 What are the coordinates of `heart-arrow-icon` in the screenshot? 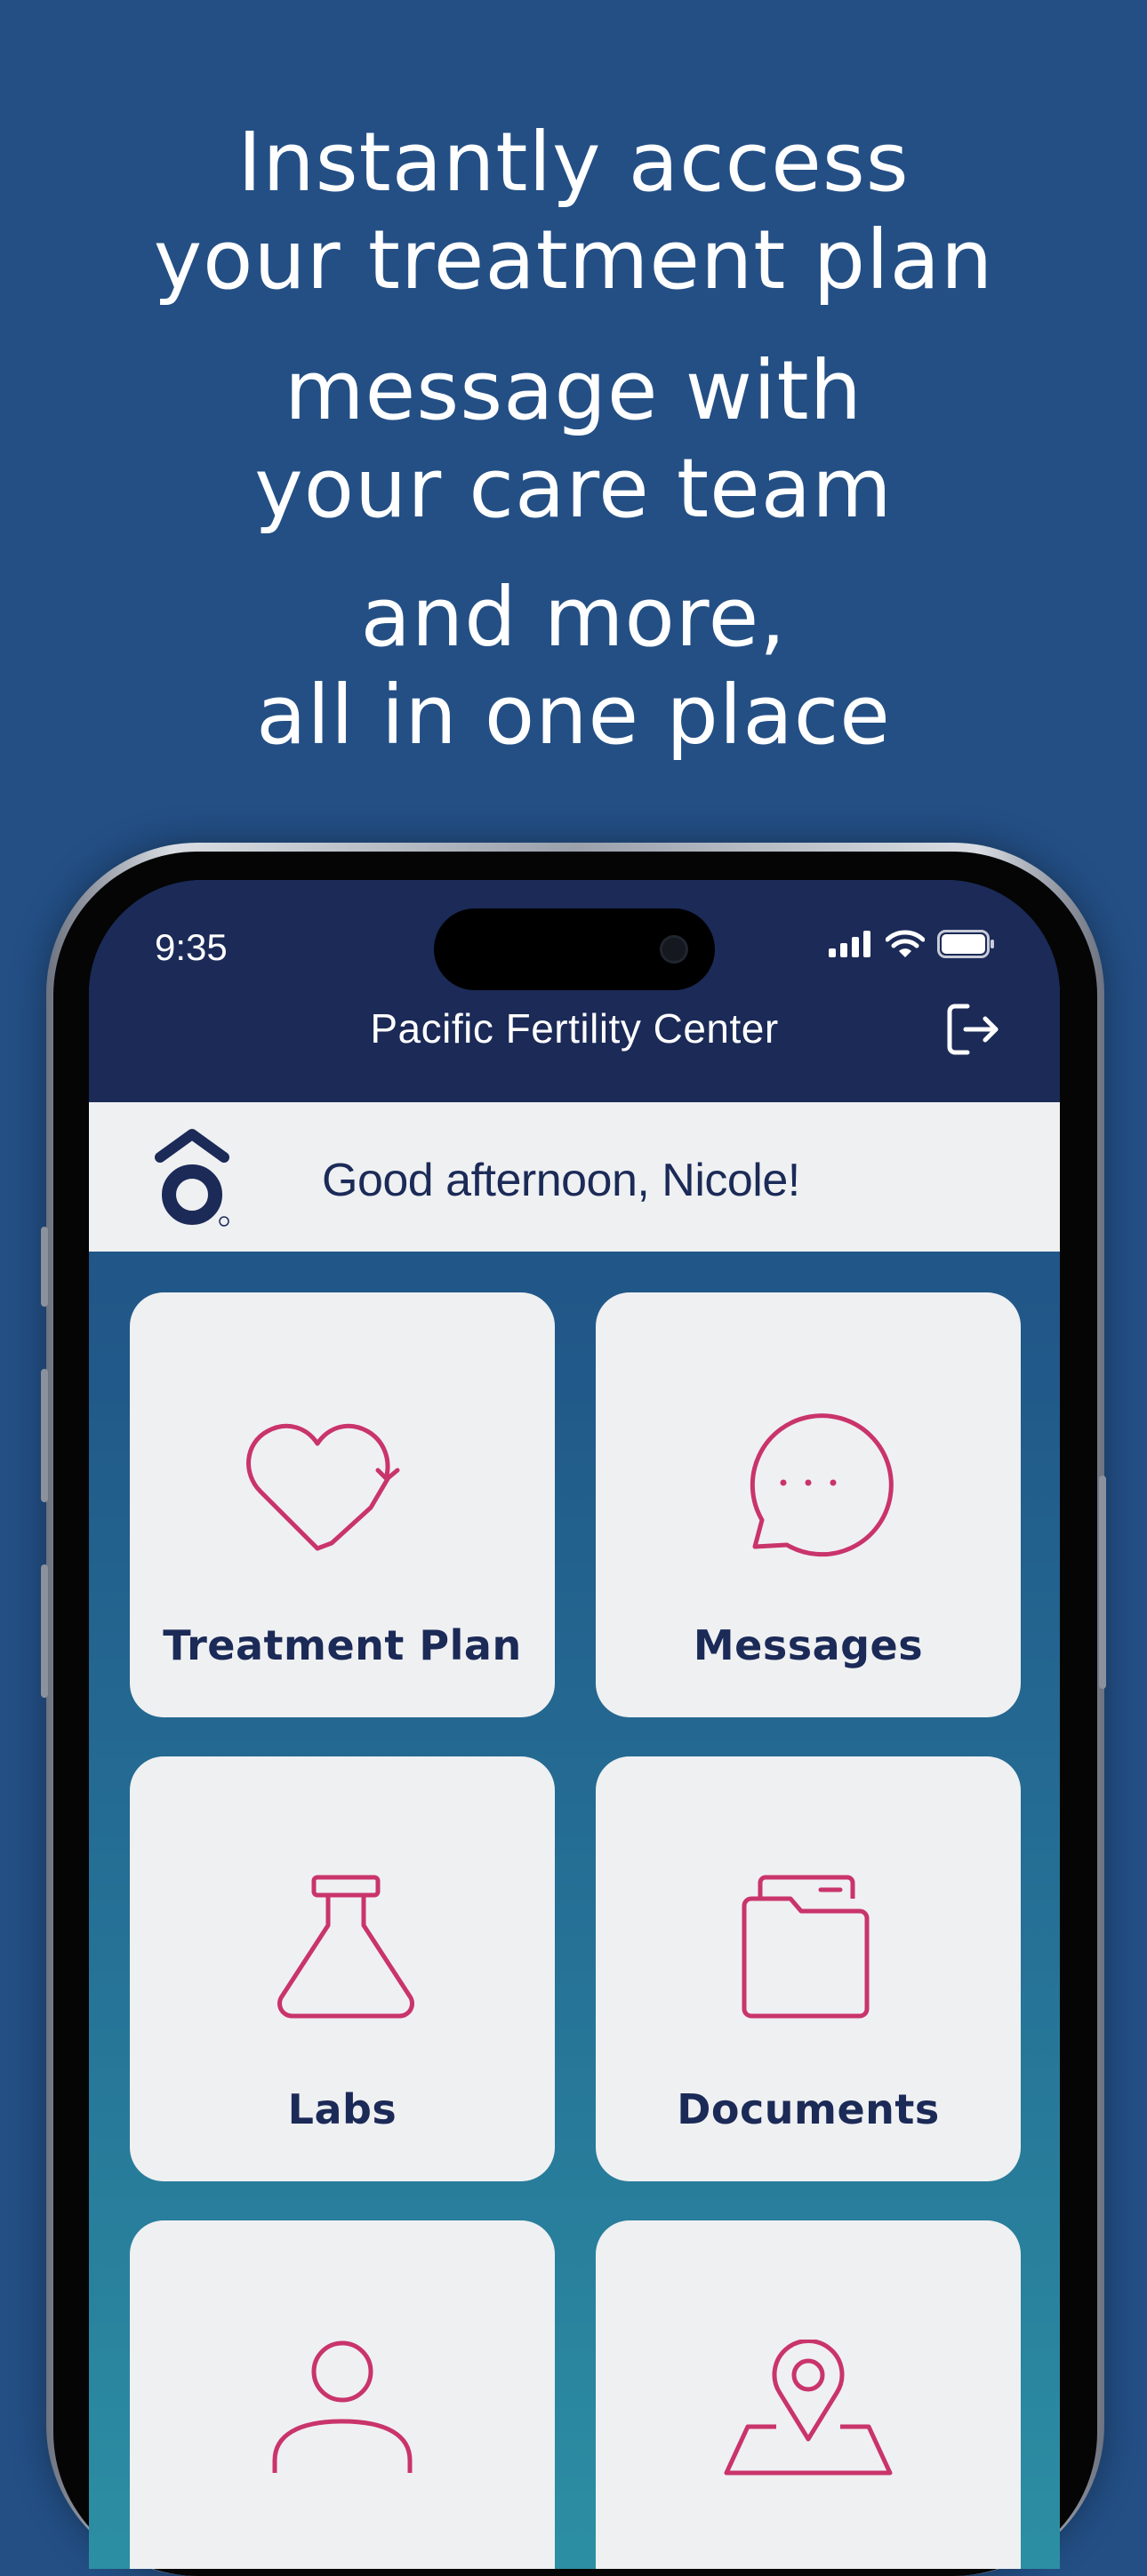 It's located at (323, 1487).